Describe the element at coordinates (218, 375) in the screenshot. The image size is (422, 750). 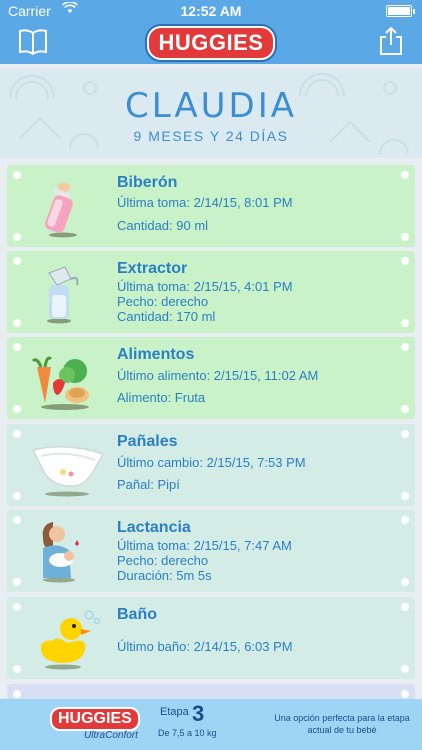
I see `card-detail: Último alimento: 2/15/15, 11:02 AM` at that location.